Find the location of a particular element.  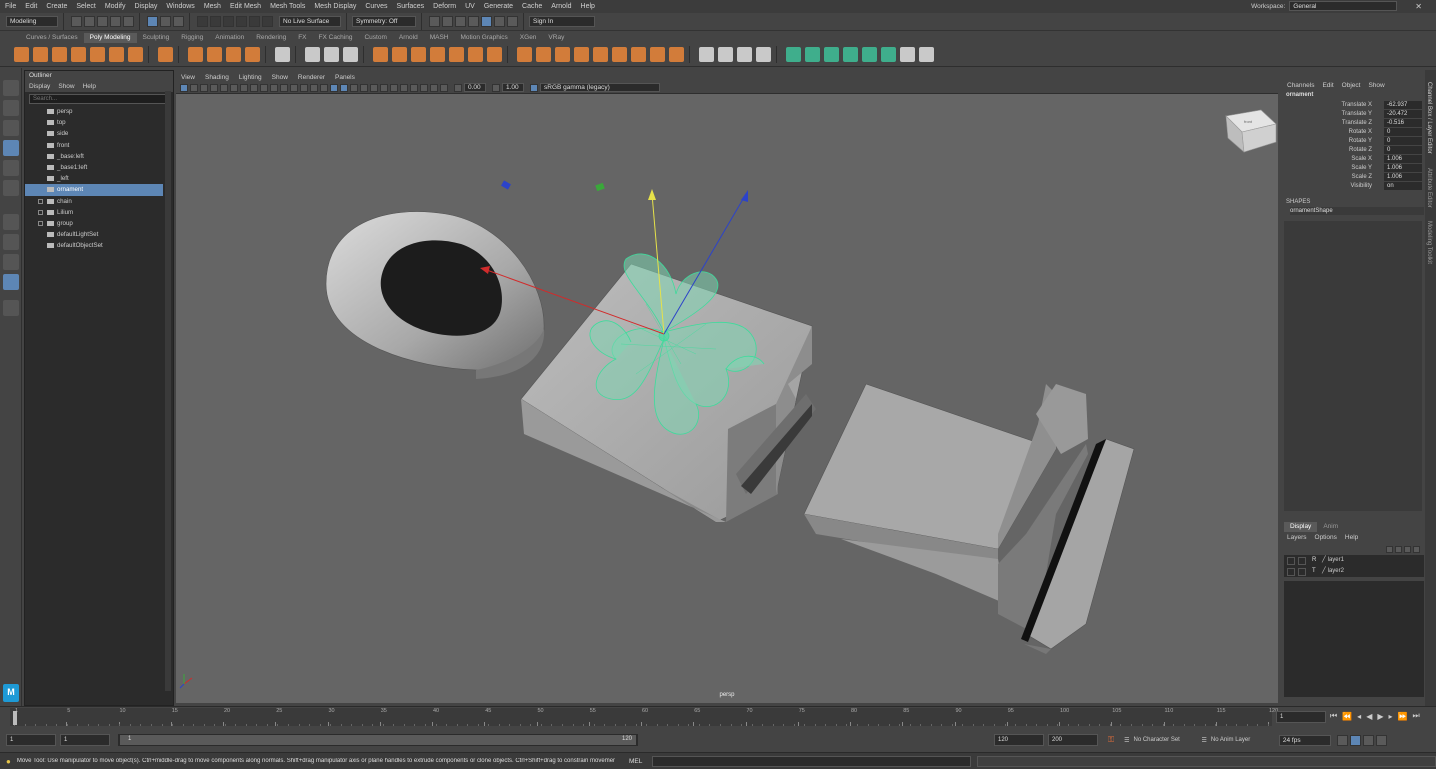

outliner-item-defaultobjectset: defaultObjectSet is located at coordinates (94, 245).